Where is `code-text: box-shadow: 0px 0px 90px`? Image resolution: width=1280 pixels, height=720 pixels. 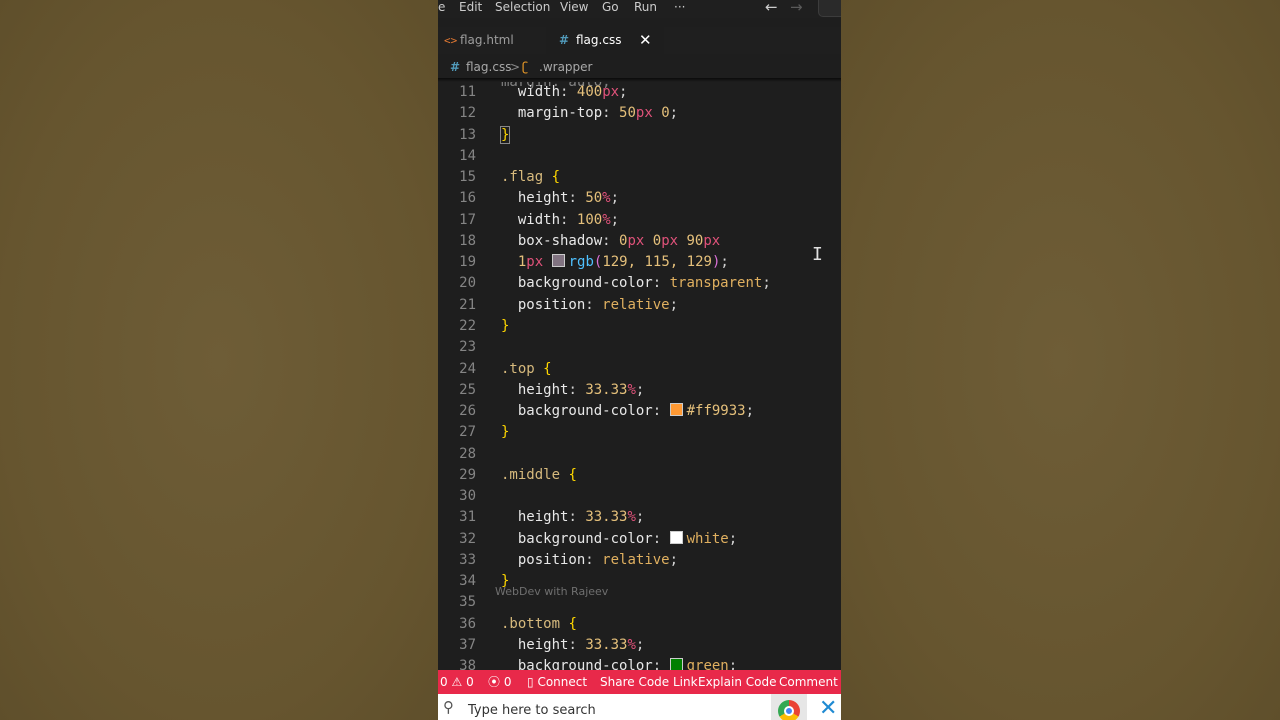 code-text: box-shadow: 0px 0px 90px is located at coordinates (619, 240).